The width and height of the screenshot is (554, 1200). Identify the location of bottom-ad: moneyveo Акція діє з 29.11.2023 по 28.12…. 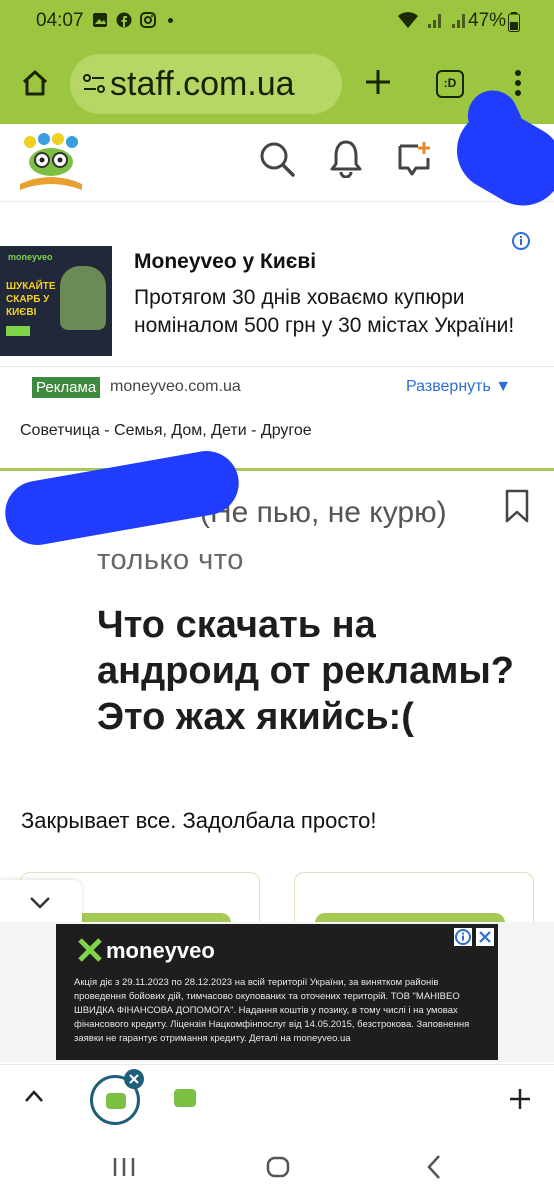
(277, 992).